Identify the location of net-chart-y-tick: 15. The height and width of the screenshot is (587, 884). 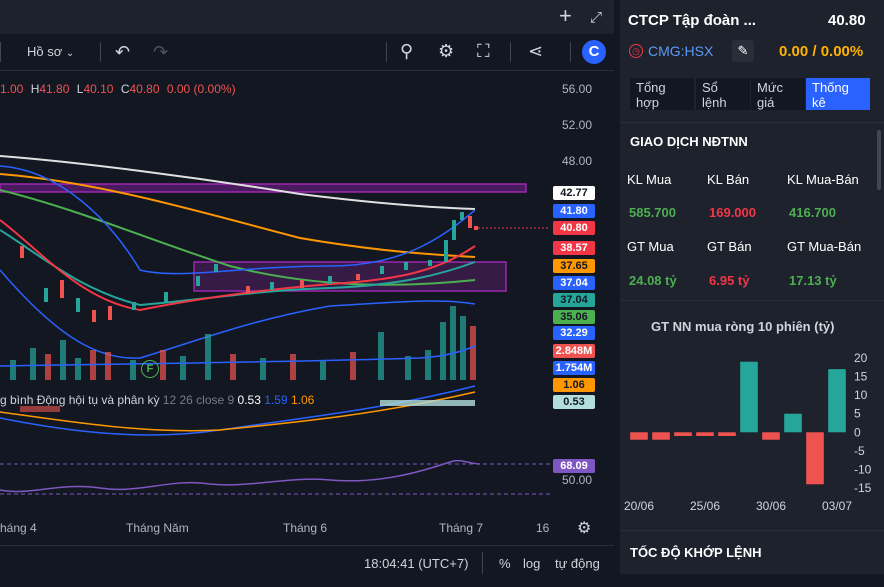
(861, 377).